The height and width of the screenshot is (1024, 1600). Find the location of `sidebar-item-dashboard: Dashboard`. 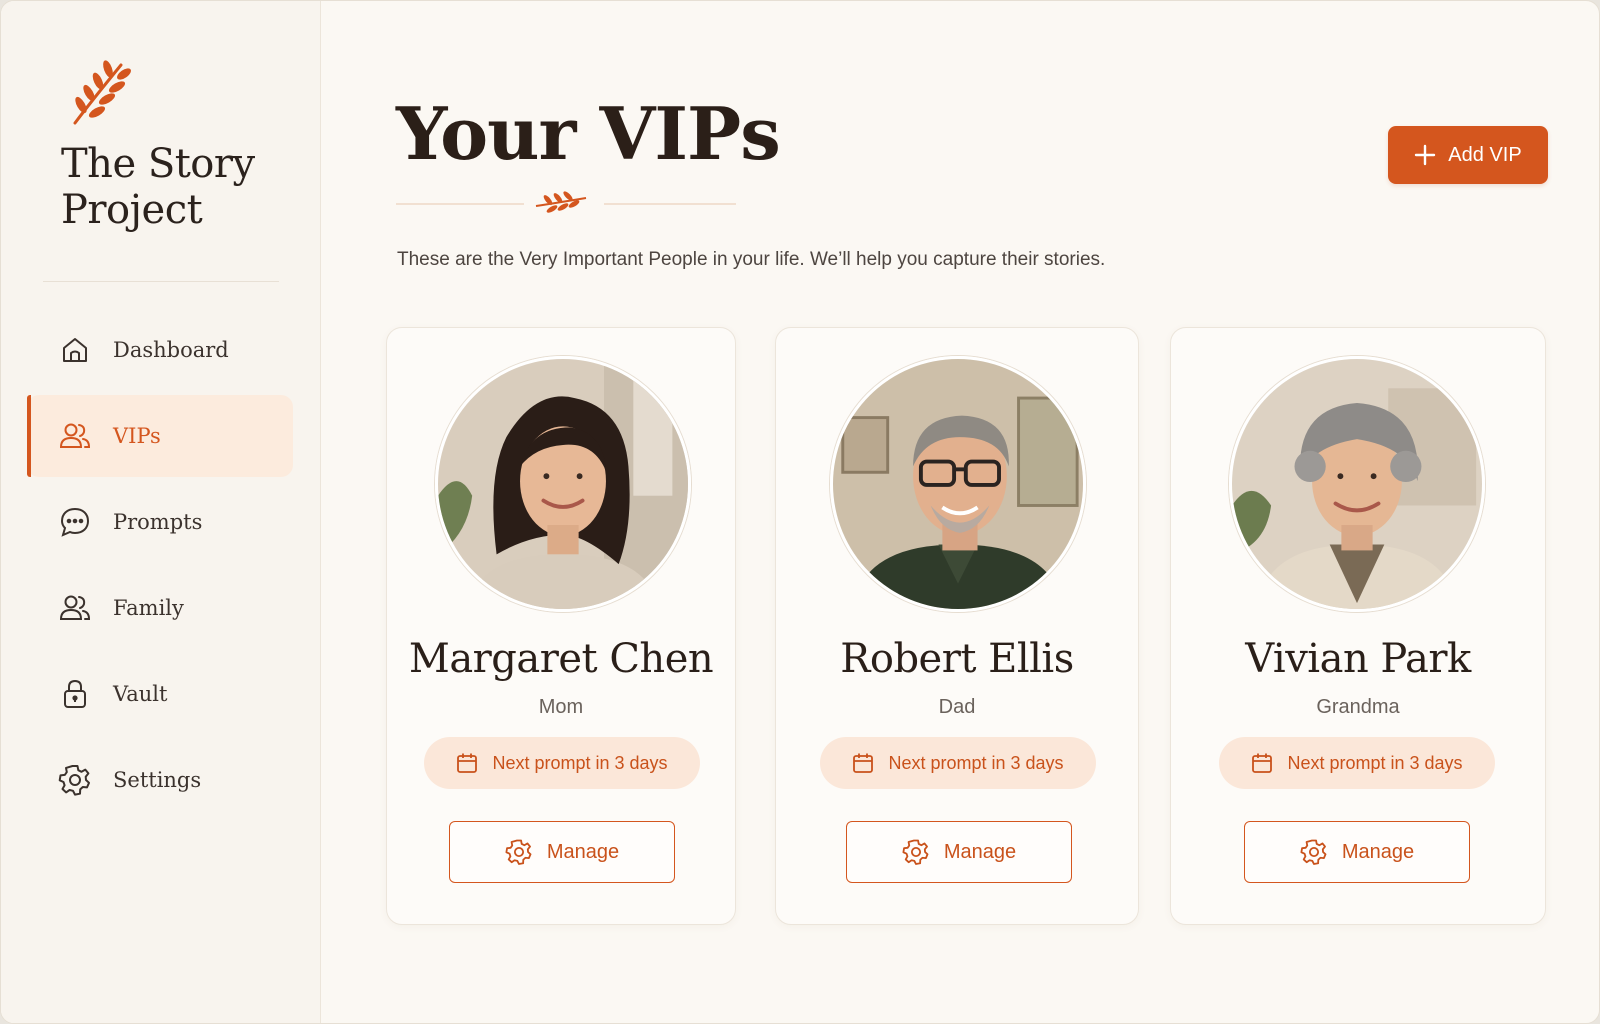

sidebar-item-dashboard: Dashboard is located at coordinates (160, 350).